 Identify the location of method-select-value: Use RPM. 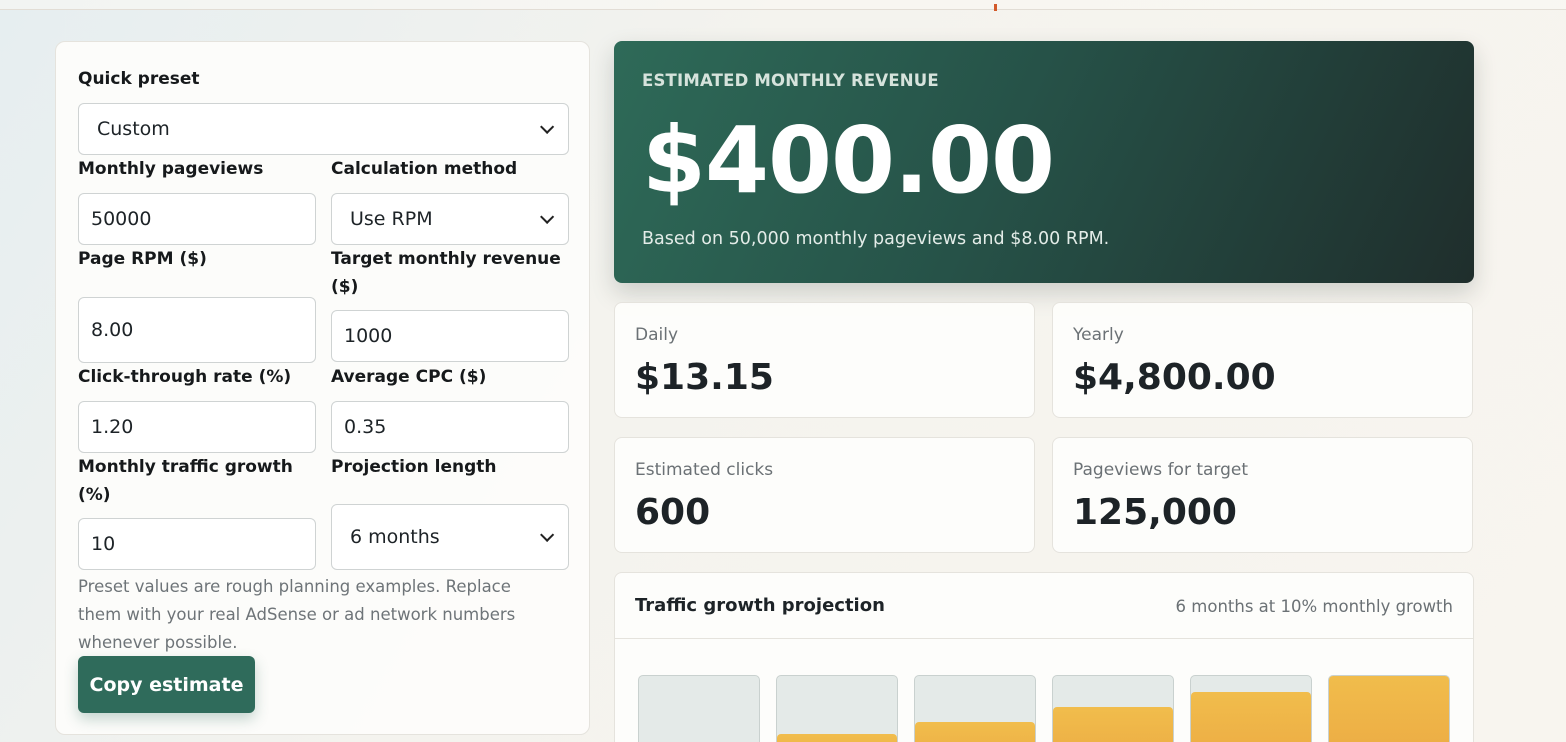
(391, 219).